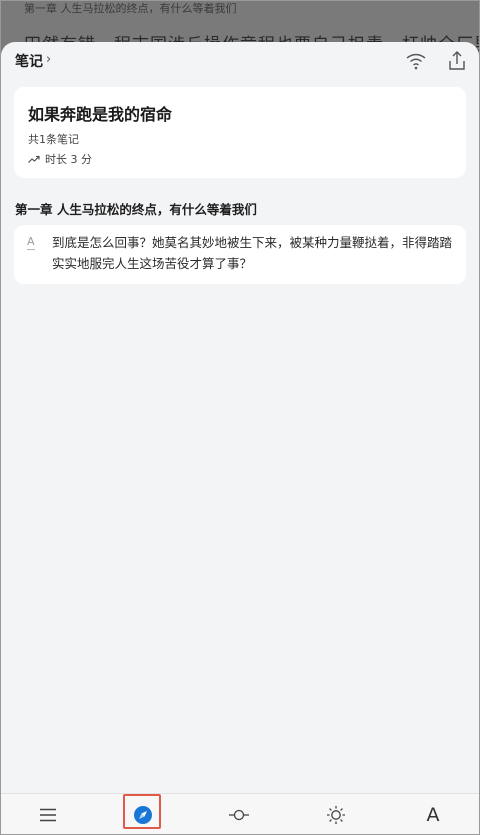 The image size is (480, 835). Describe the element at coordinates (457, 61) in the screenshot. I see `share-icon` at that location.